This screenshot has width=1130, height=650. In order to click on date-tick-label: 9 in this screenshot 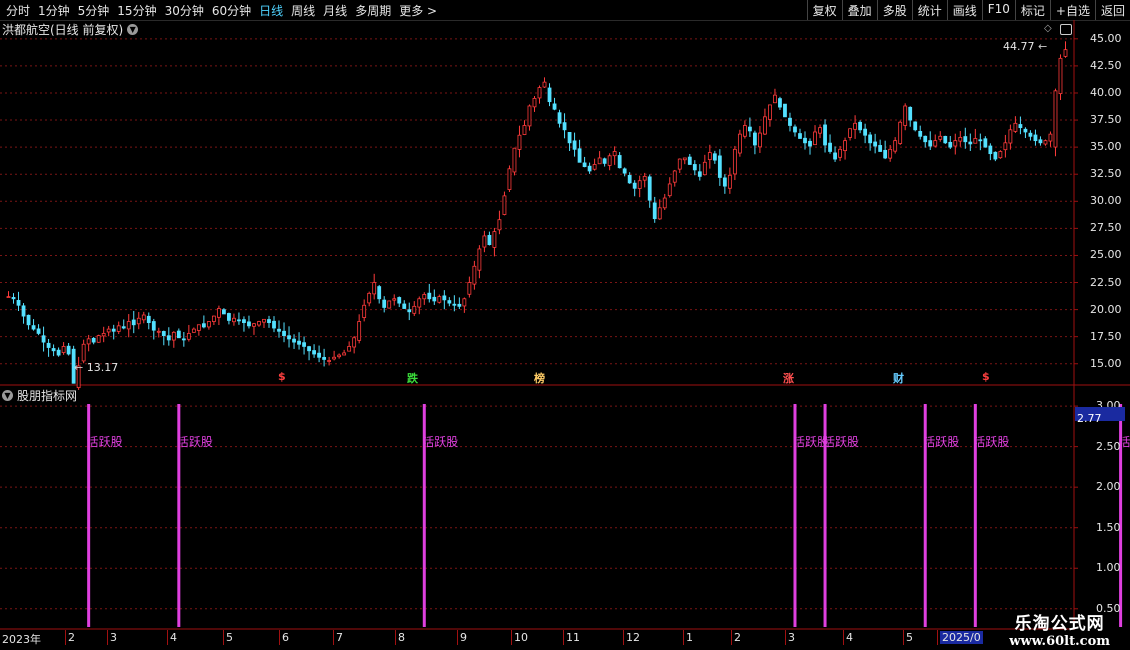, I will do `click(463, 637)`.